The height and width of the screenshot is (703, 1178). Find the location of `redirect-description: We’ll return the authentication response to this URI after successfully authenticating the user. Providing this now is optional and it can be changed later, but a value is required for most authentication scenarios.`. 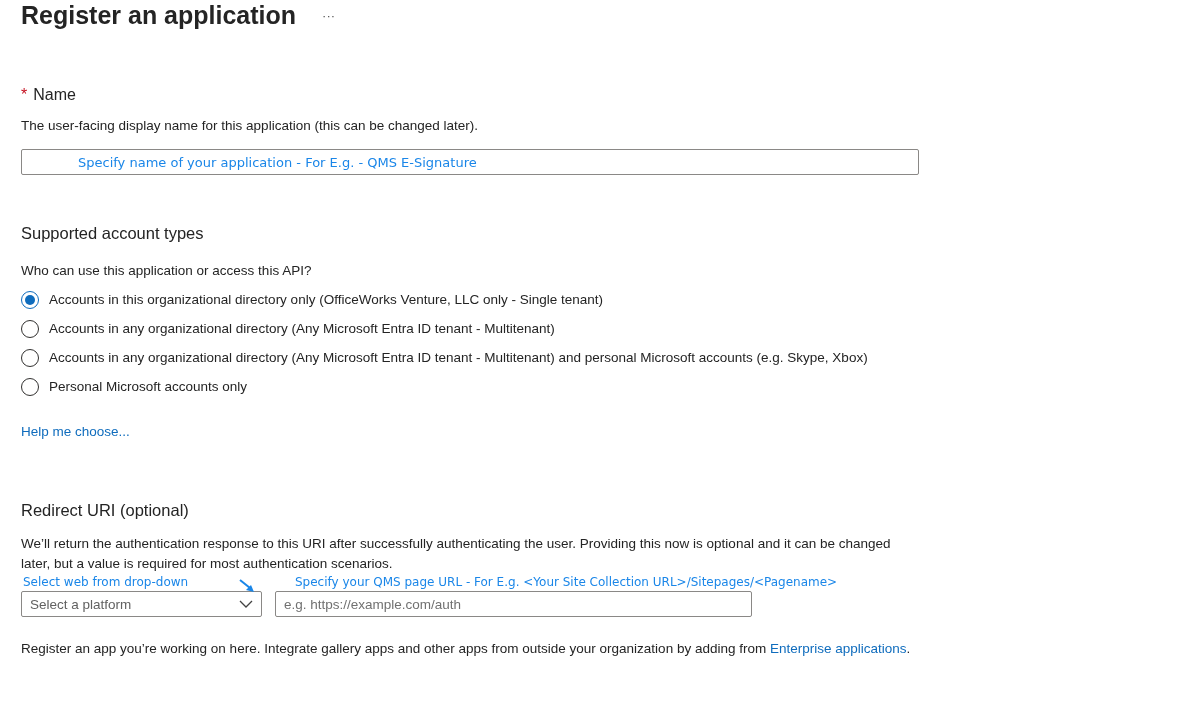

redirect-description: We’ll return the authentication response to this URI after successfully authenticating the user. Providing this now is optional and it can be changed later, but a value is required for most authentication scenarios. is located at coordinates (456, 554).